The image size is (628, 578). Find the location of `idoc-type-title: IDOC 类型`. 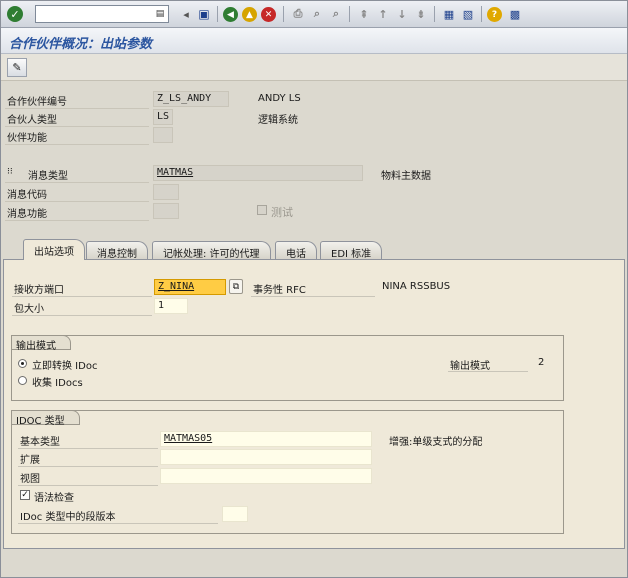

idoc-type-title: IDOC 类型 is located at coordinates (45, 418).